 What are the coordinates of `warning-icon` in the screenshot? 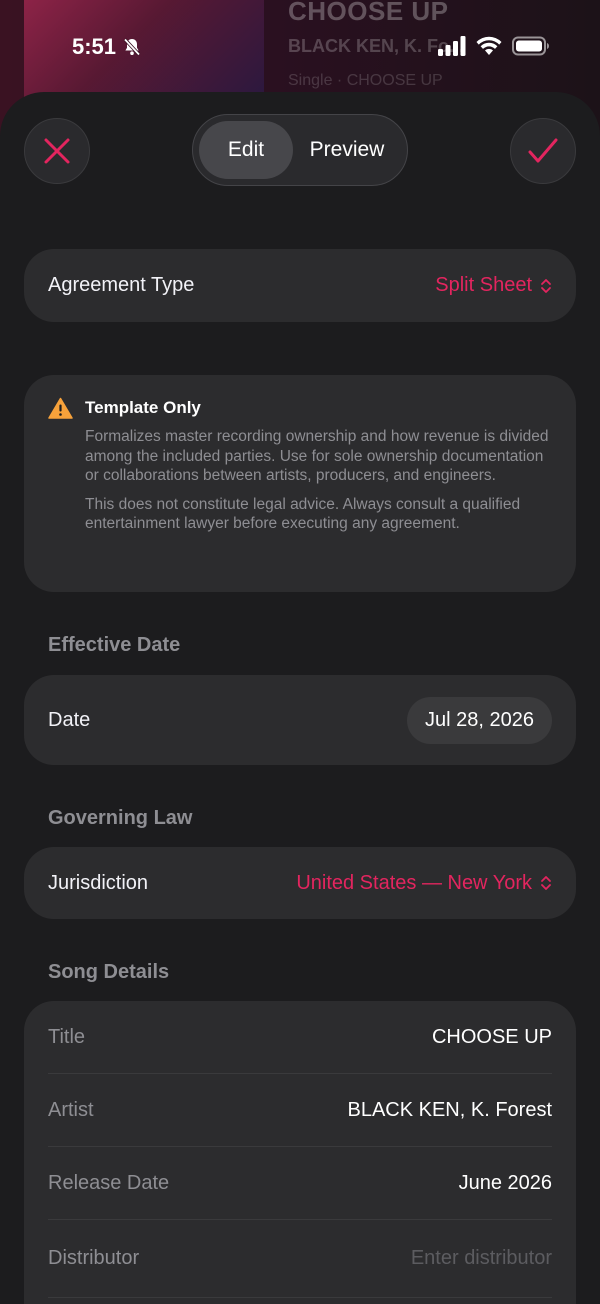 It's located at (60, 408).